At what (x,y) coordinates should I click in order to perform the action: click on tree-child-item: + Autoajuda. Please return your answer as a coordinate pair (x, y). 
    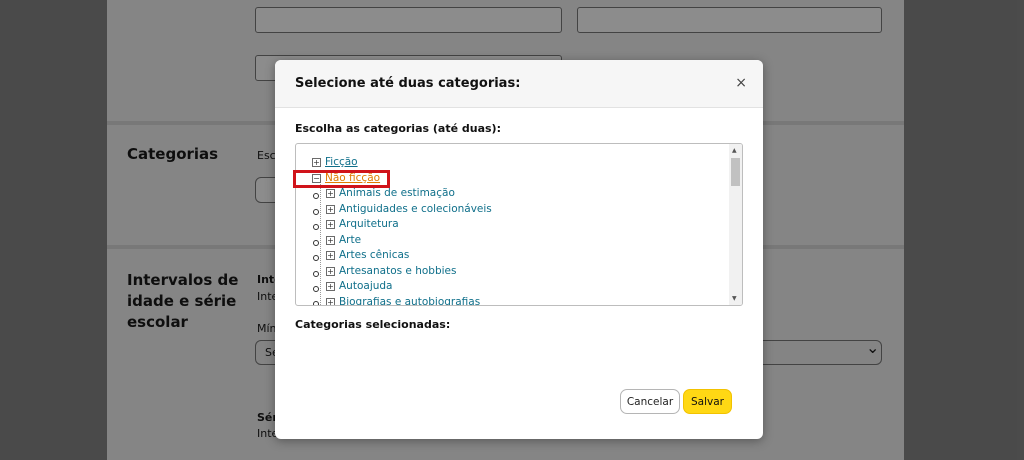
    Looking at the image, I should click on (359, 286).